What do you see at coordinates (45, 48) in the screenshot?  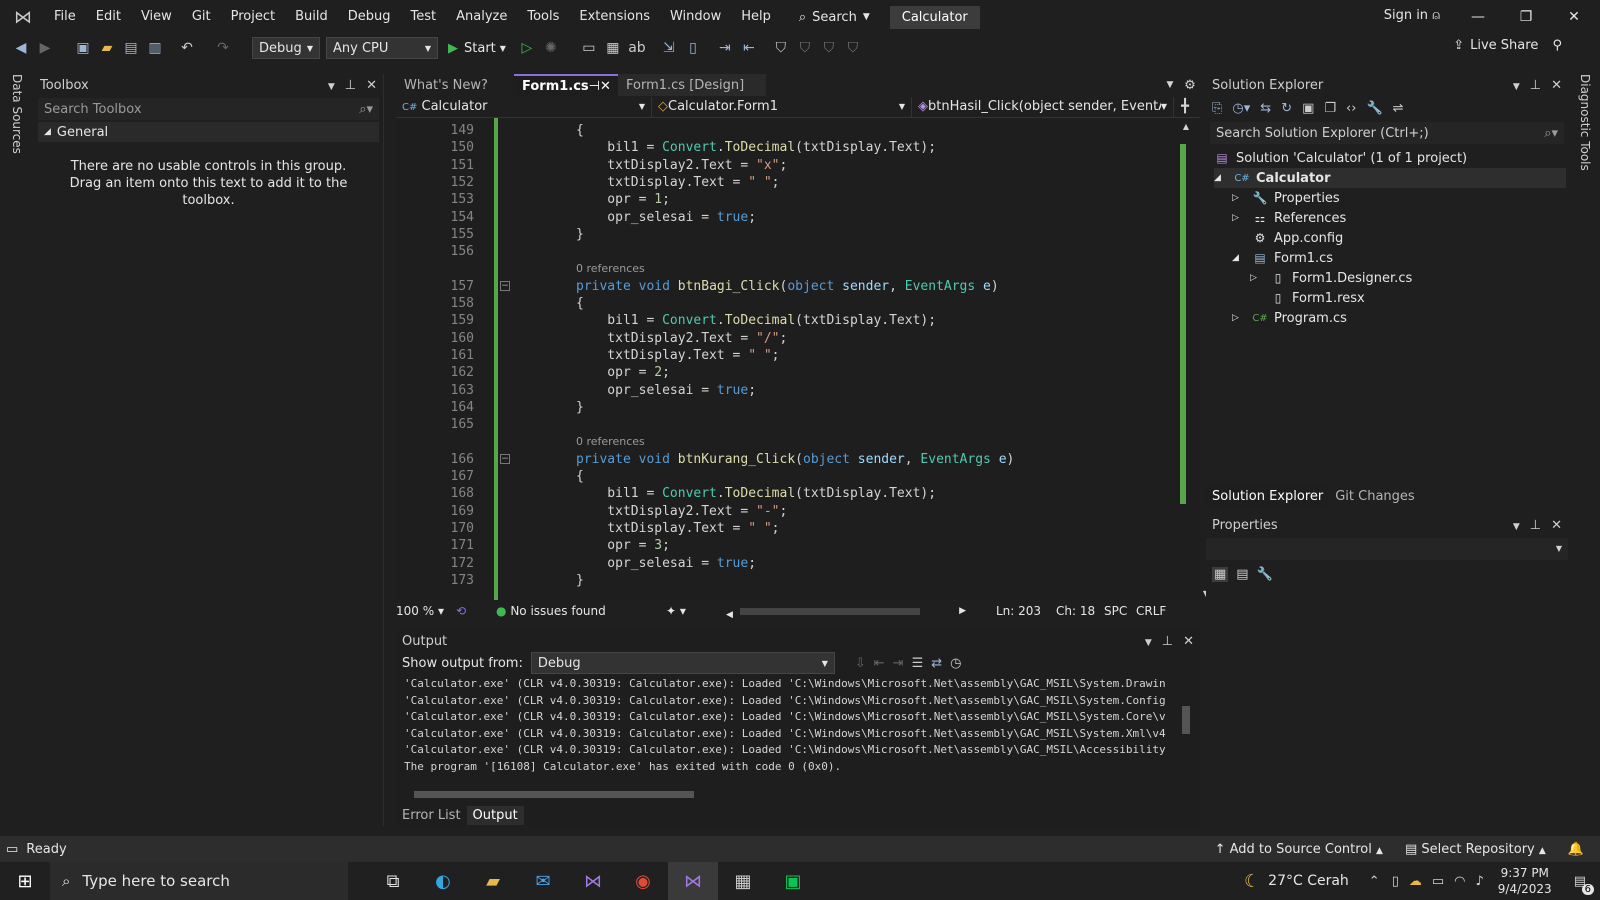 I see `forward-icon: ▶` at bounding box center [45, 48].